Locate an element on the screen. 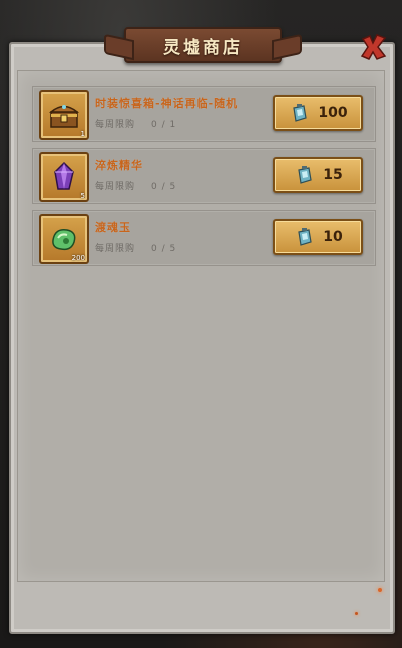 The width and height of the screenshot is (402, 648). green-jade-icon is located at coordinates (64, 239).